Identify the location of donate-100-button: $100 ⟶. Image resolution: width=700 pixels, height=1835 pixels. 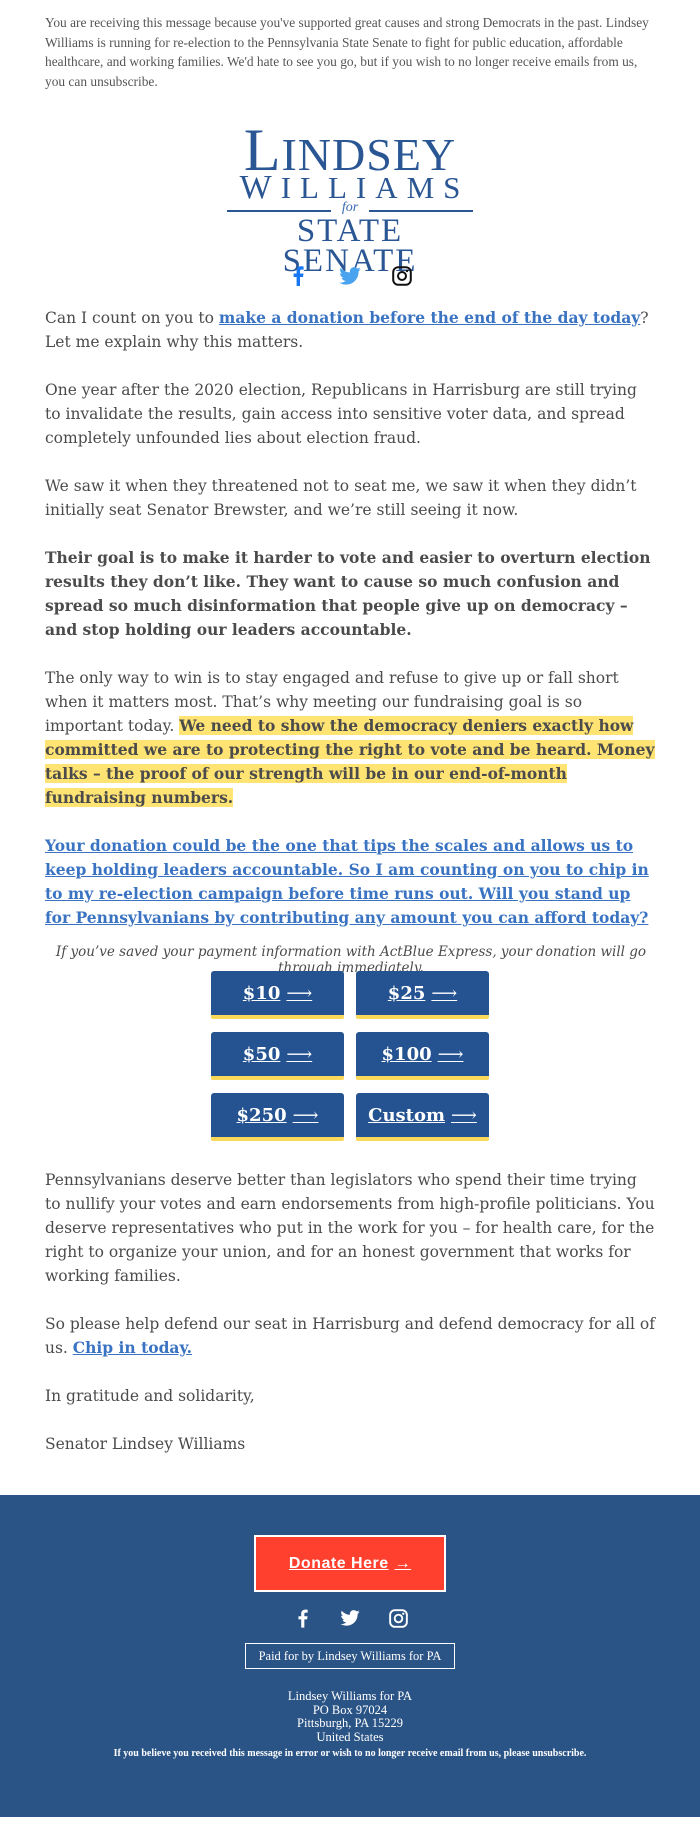
(422, 1056).